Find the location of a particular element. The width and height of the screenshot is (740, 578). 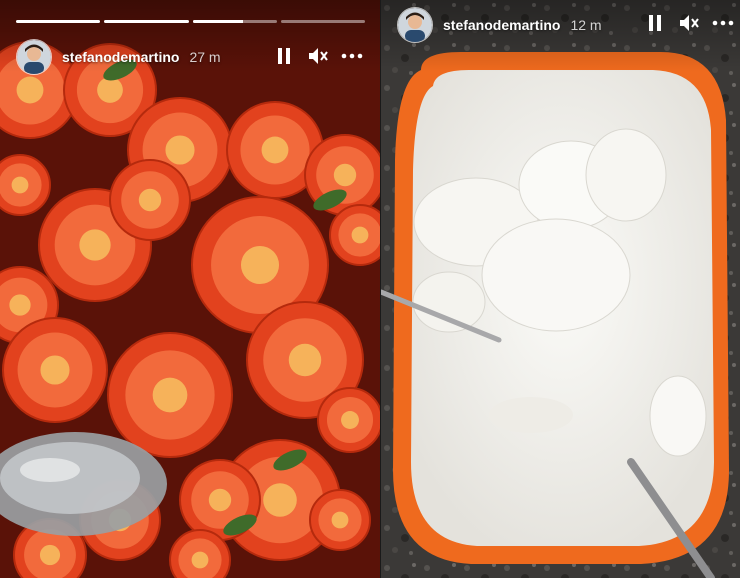

story-user: stefanodemartino 27 m is located at coordinates (118, 57).